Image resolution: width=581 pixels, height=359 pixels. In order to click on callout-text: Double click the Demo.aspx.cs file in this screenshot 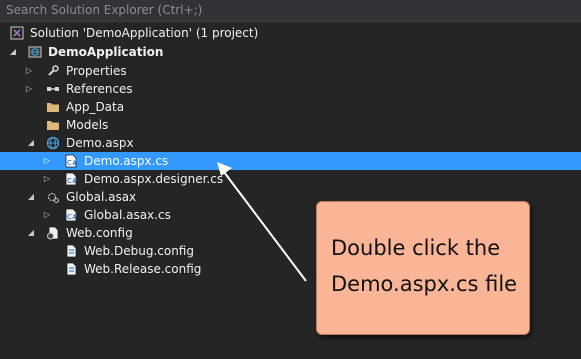, I will do `click(424, 266)`.